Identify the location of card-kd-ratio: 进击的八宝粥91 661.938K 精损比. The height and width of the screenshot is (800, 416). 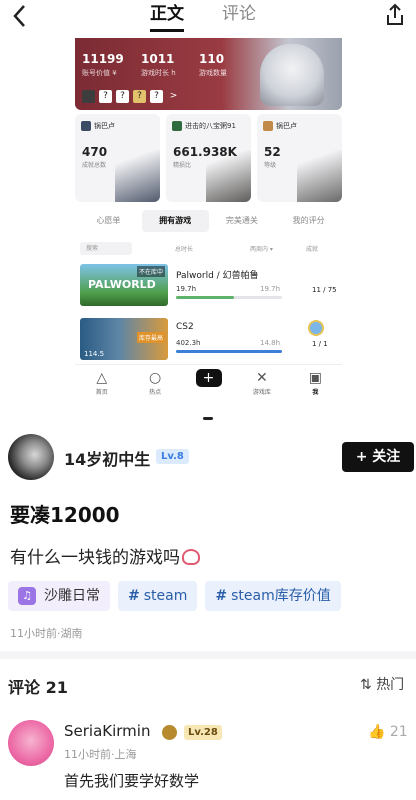
(208, 158).